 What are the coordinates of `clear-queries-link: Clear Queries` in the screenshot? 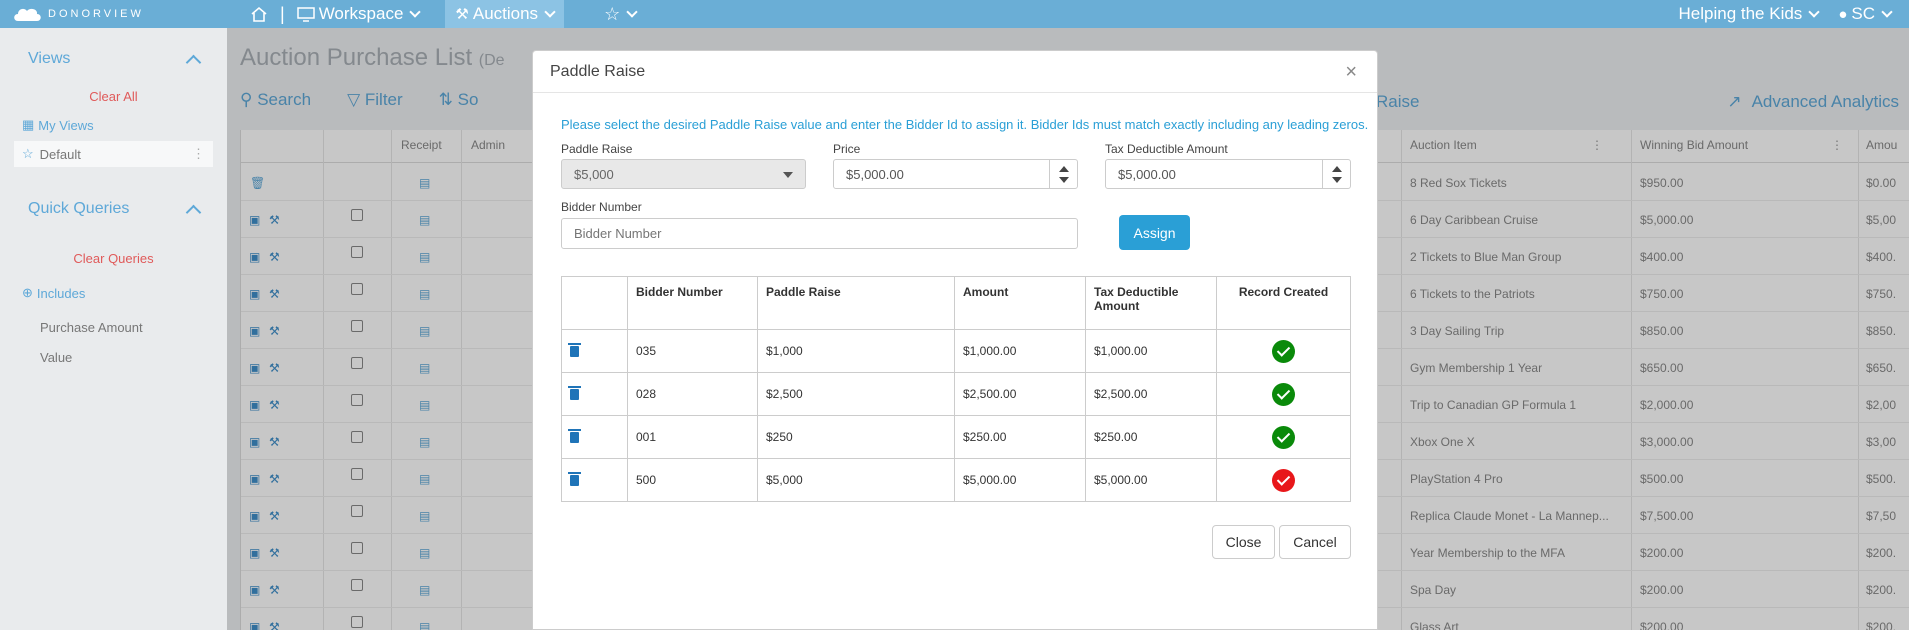 It's located at (113, 258).